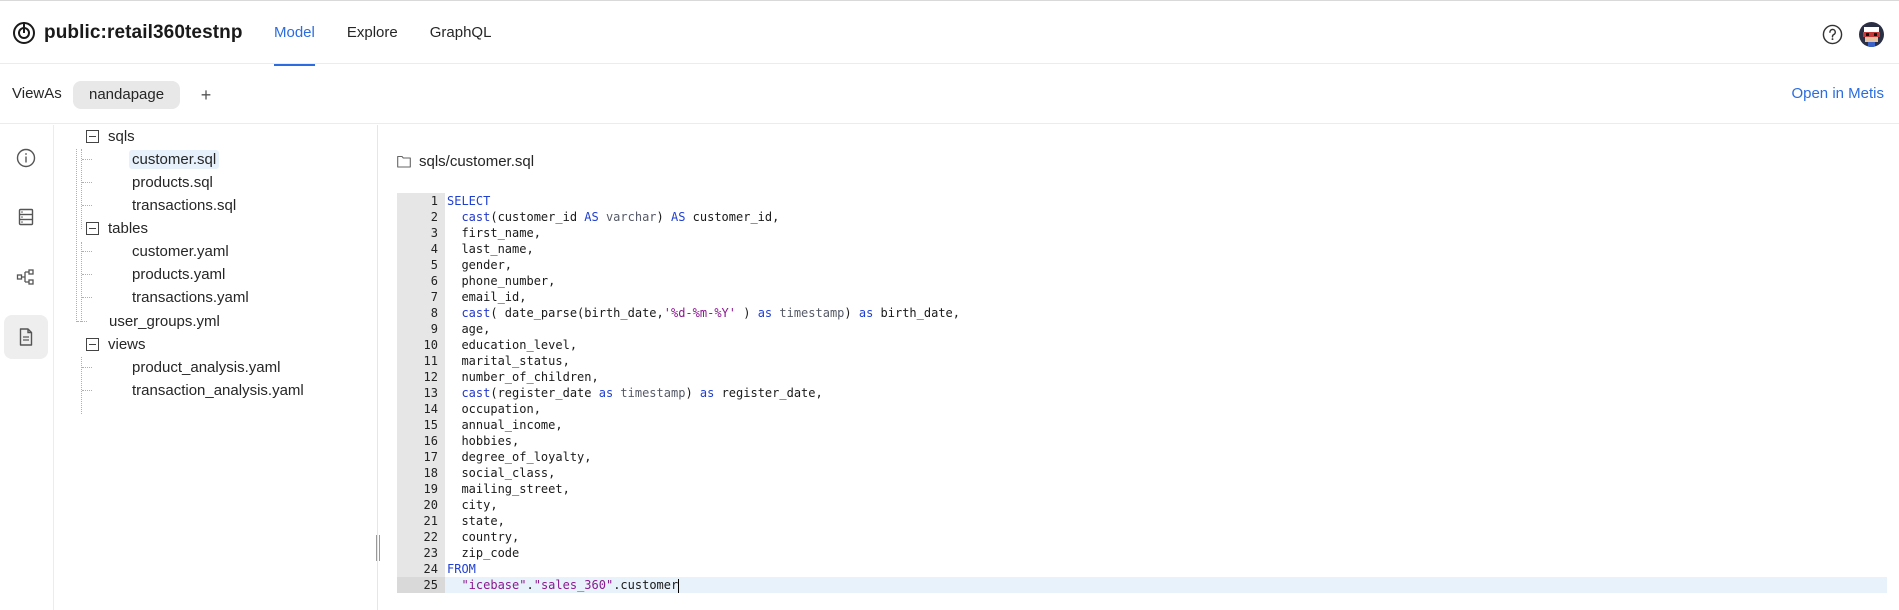 This screenshot has width=1899, height=610. I want to click on code-line: 10 education_level,, so click(1142, 345).